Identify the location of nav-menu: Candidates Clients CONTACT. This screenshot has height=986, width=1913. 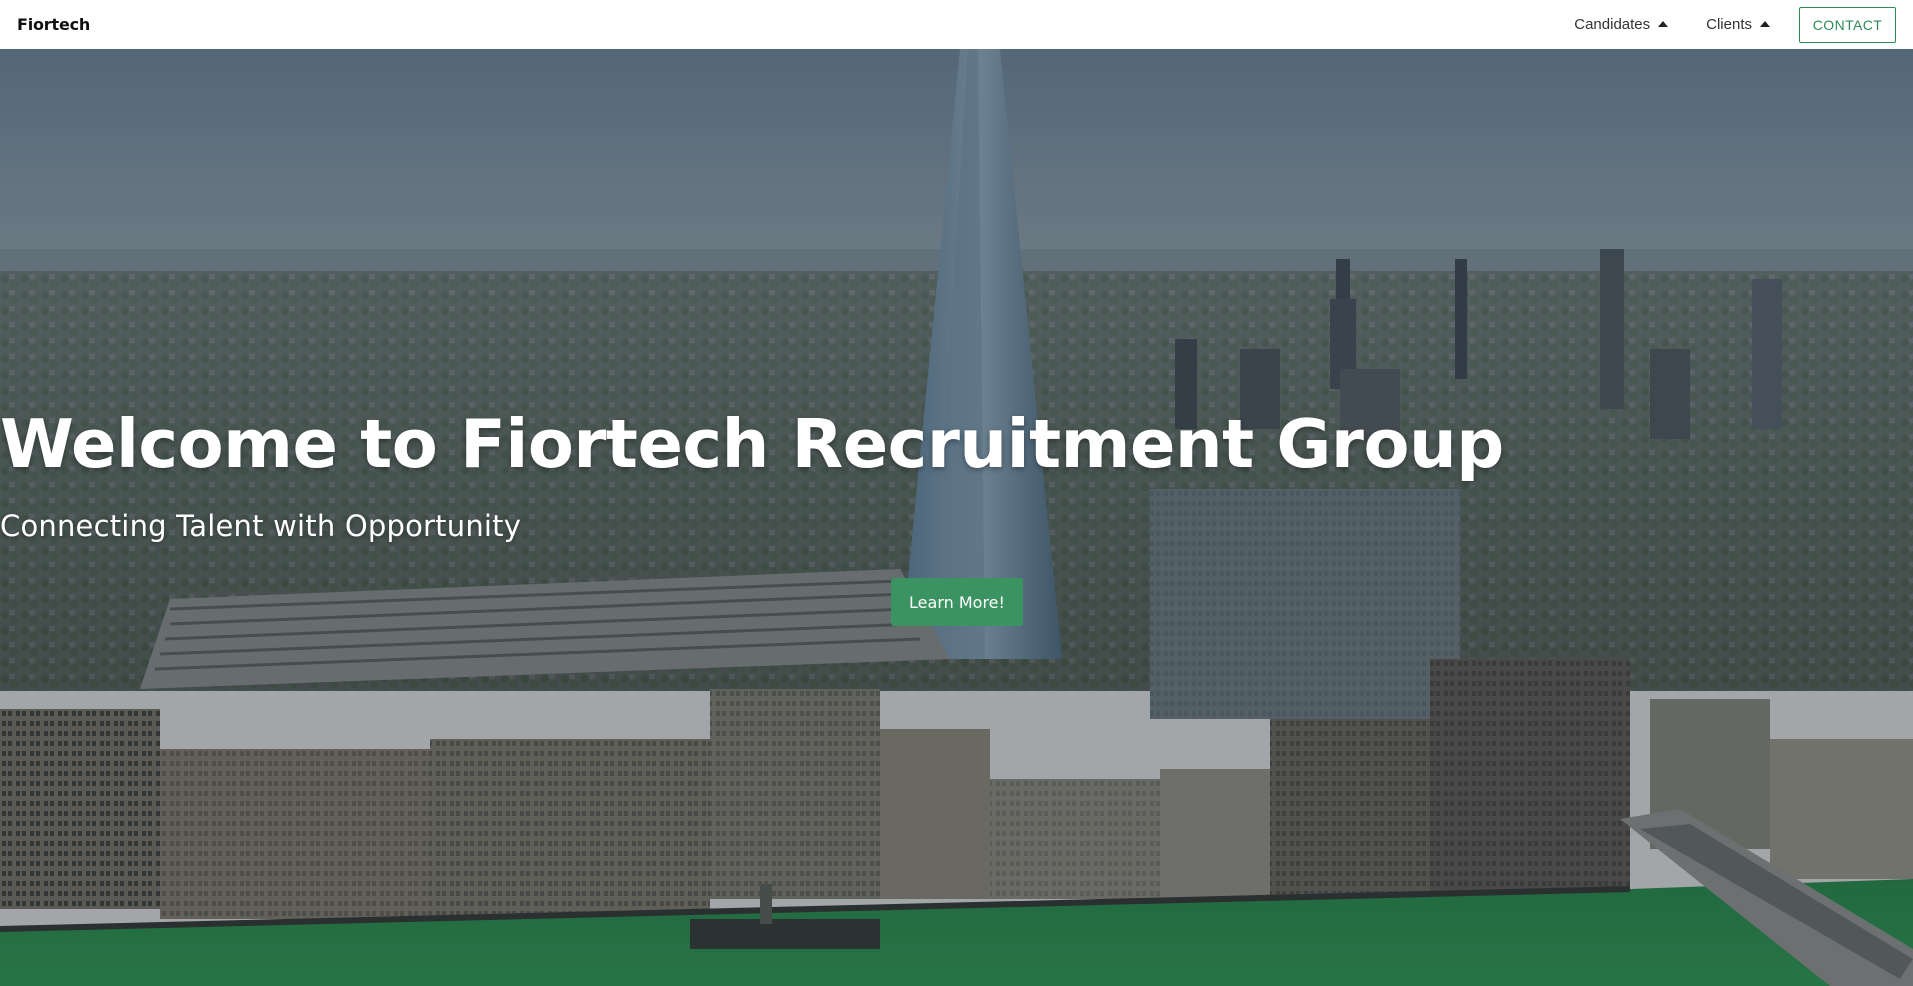
(1735, 24).